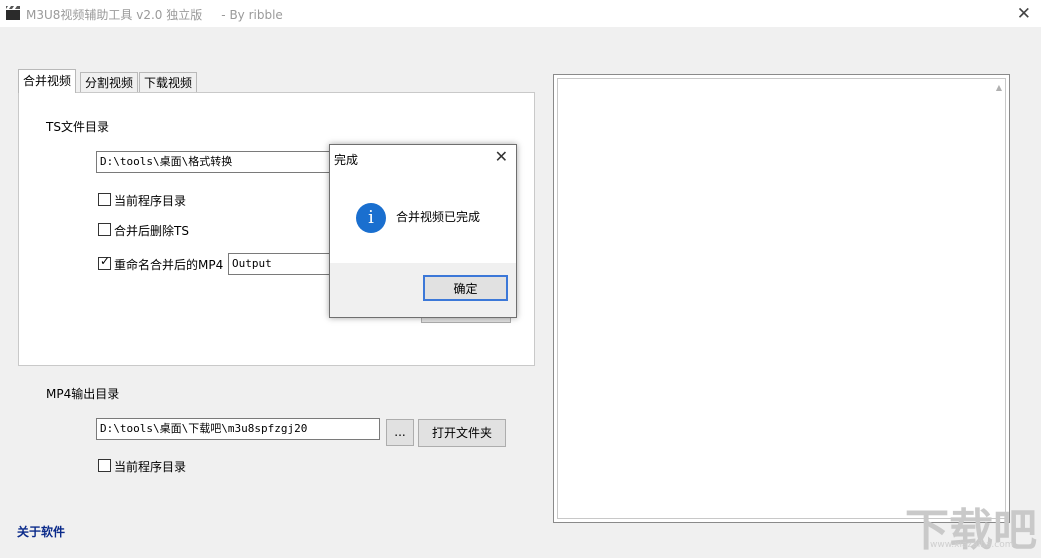  Describe the element at coordinates (438, 217) in the screenshot. I see `dialog-message: 合并视频已完成` at that location.